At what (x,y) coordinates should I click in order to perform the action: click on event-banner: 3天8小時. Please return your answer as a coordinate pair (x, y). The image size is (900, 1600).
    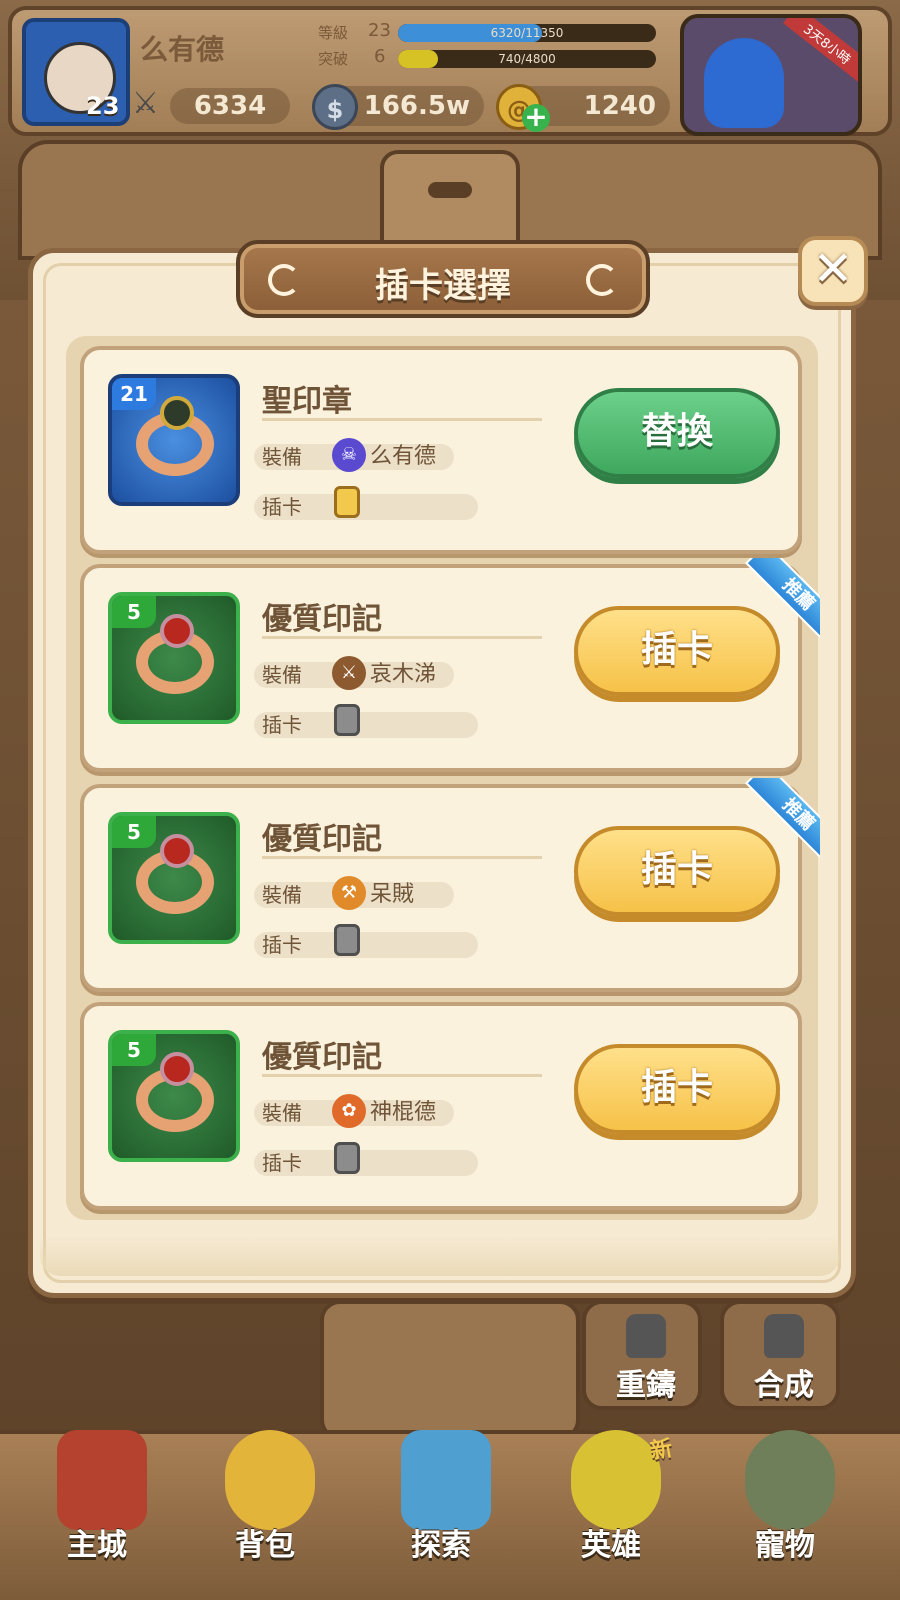
    Looking at the image, I should click on (771, 75).